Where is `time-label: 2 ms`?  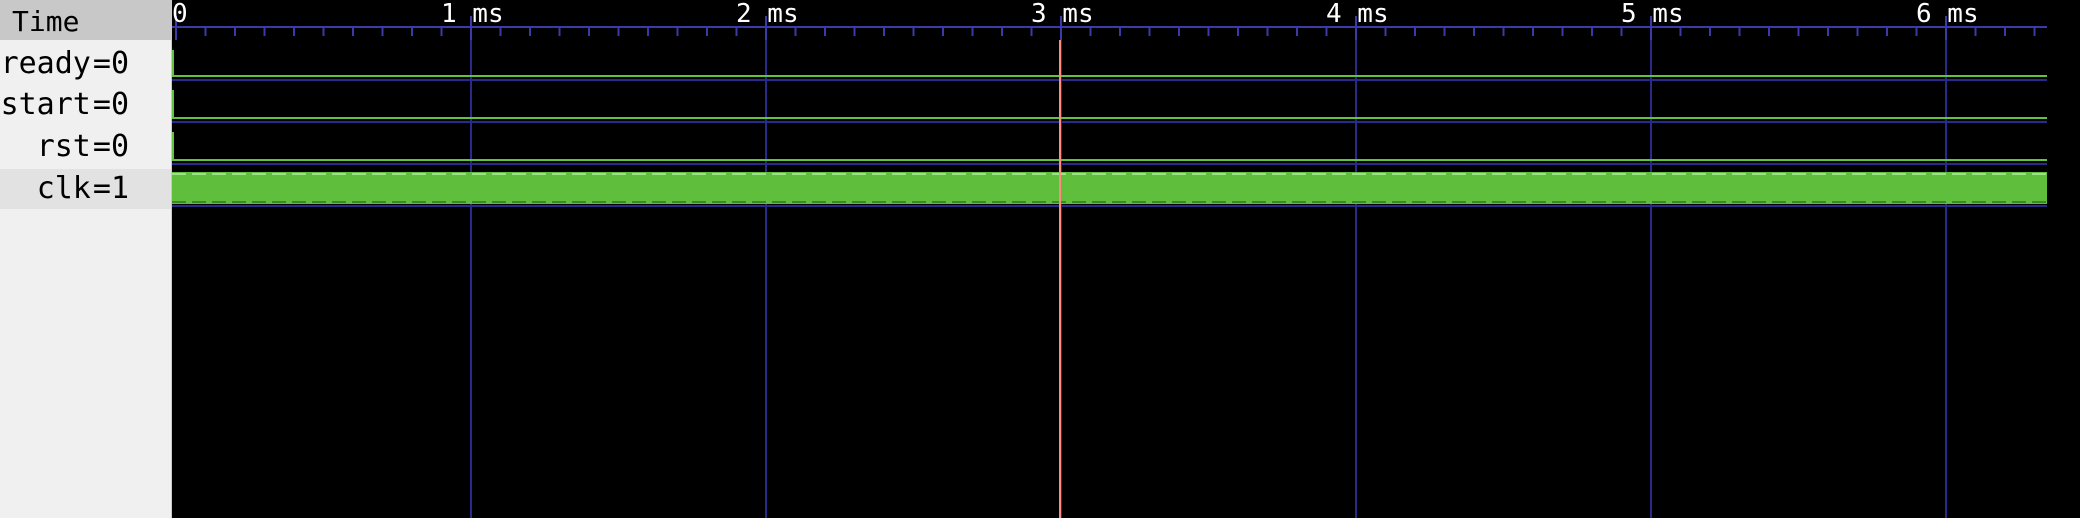 time-label: 2 ms is located at coordinates (767, 14).